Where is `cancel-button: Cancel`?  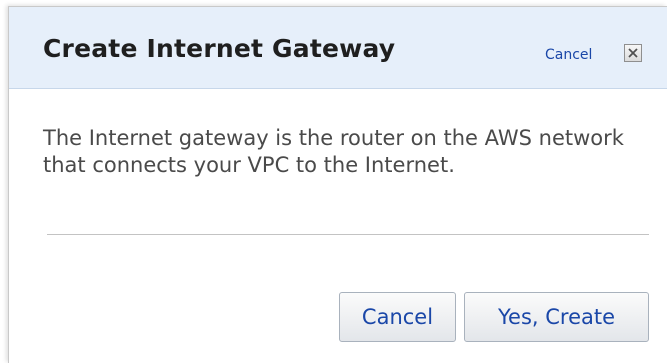 cancel-button: Cancel is located at coordinates (397, 317).